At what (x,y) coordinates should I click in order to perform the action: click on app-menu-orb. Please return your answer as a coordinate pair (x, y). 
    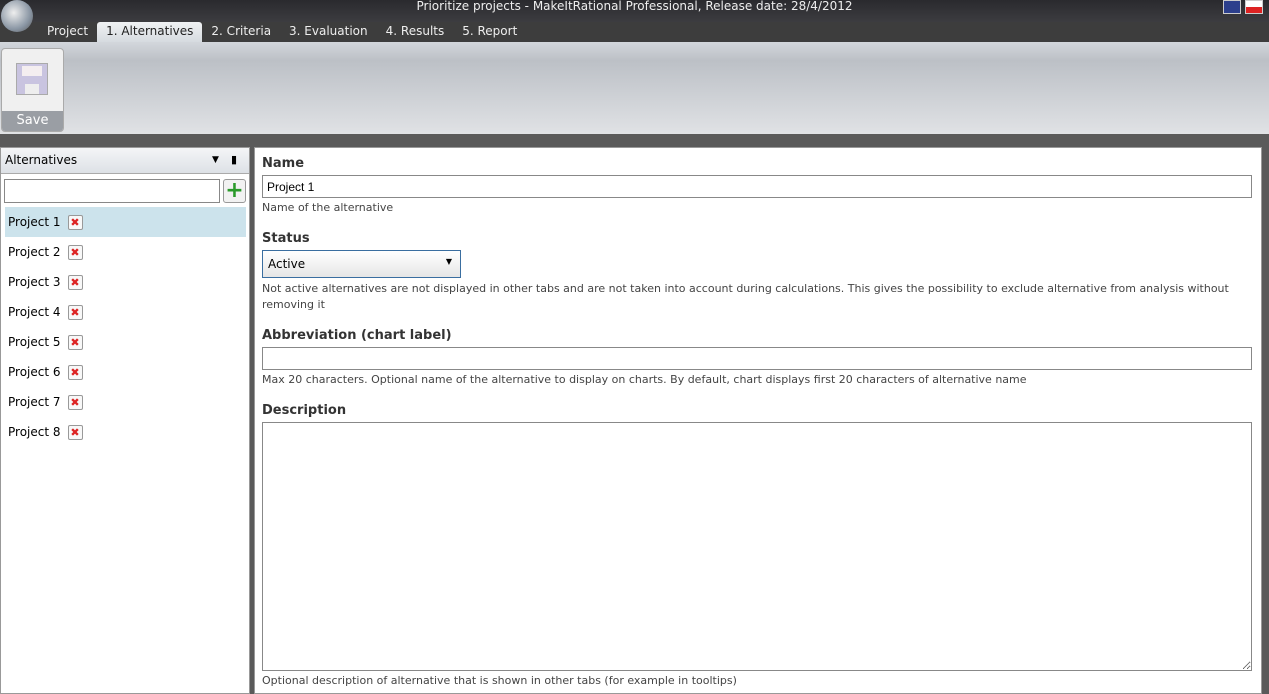
    Looking at the image, I should click on (17, 16).